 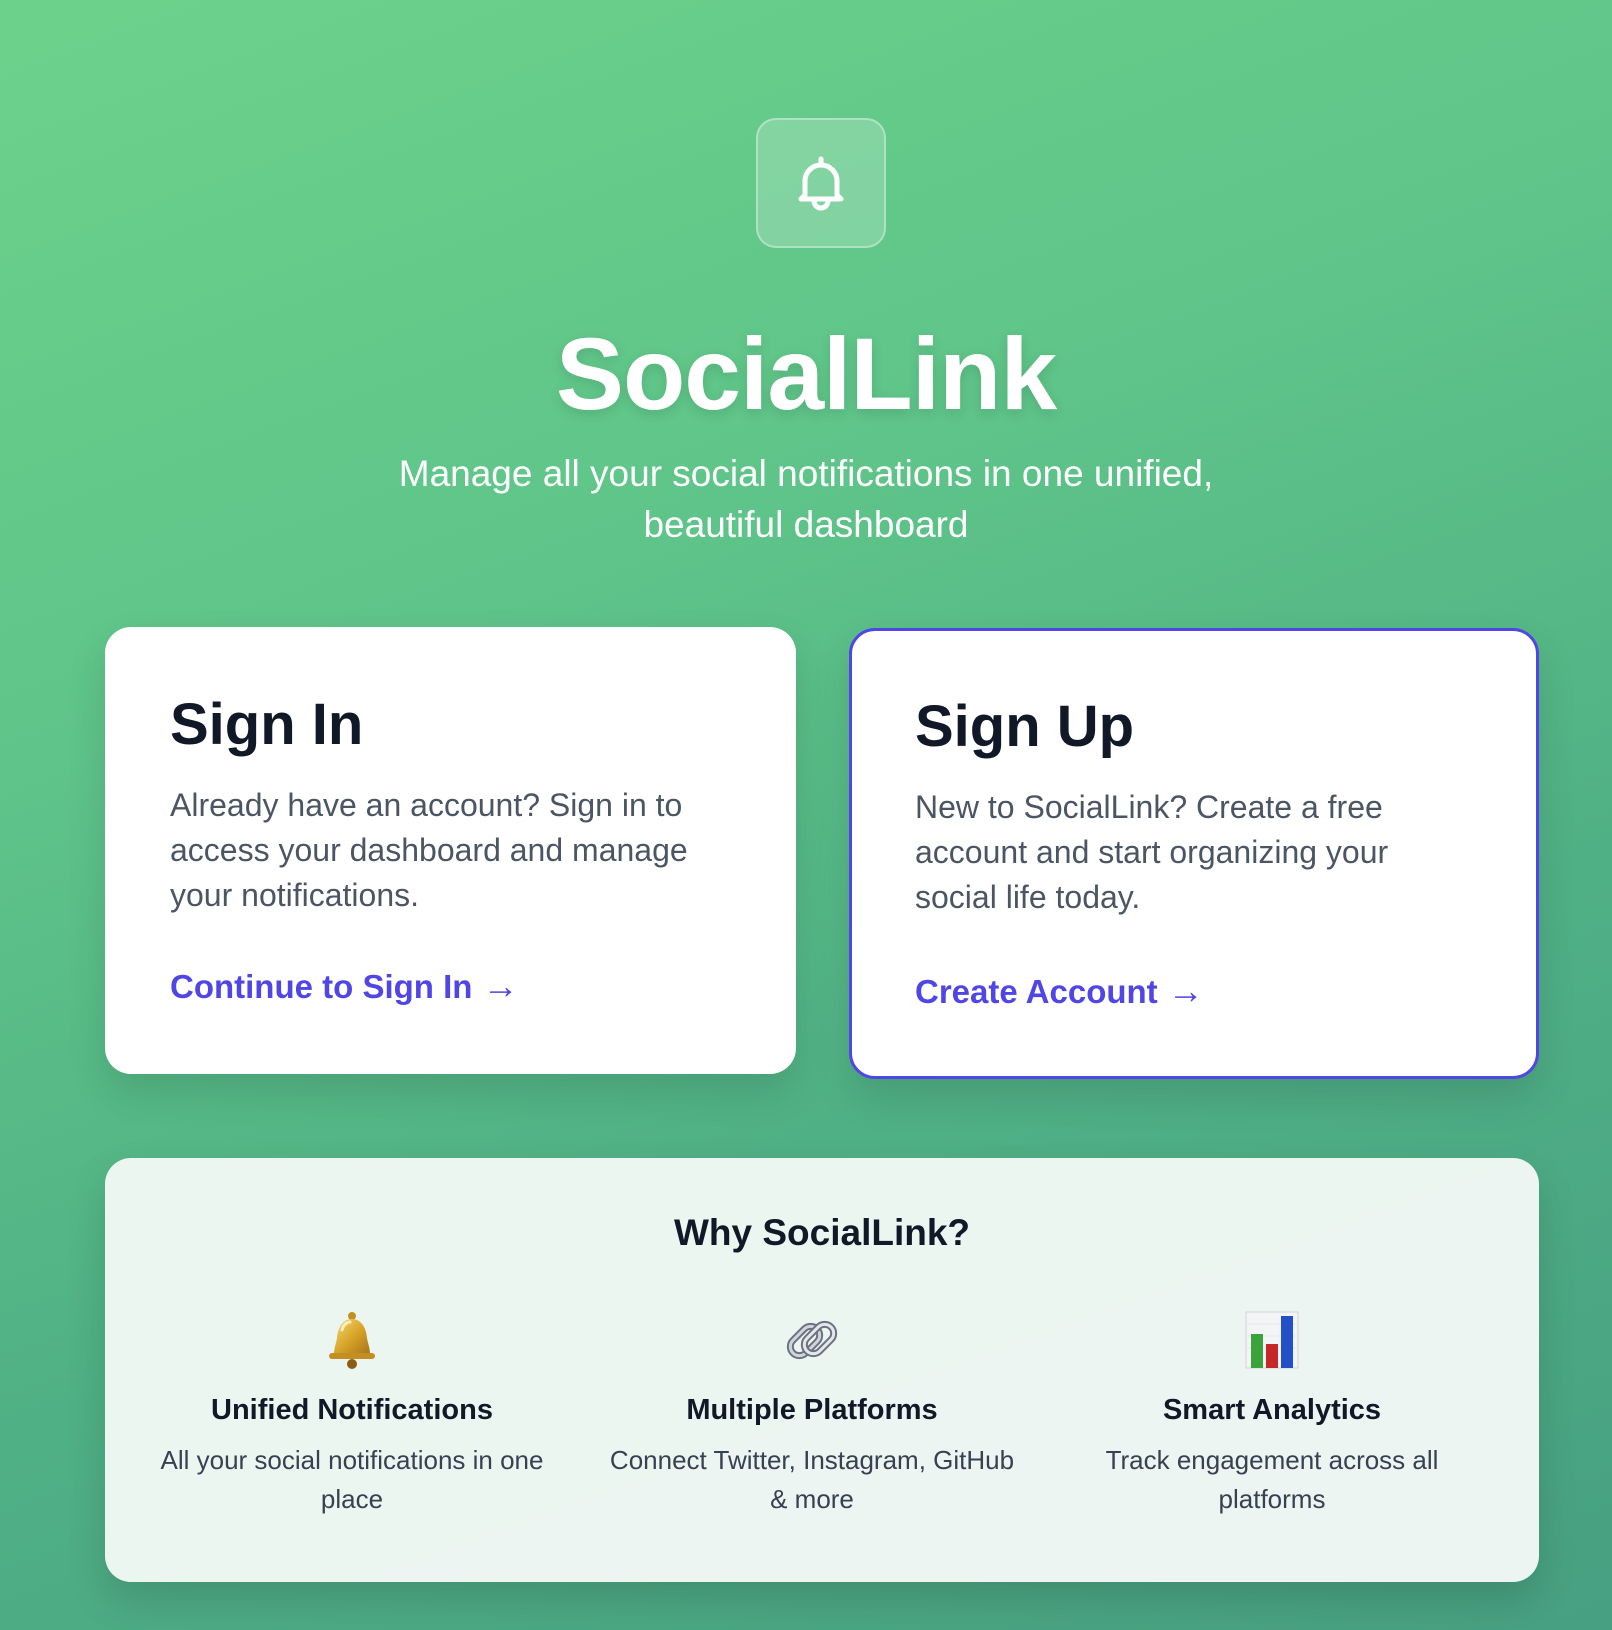 What do you see at coordinates (352, 1410) in the screenshot?
I see `feature-title: Unified Notifications` at bounding box center [352, 1410].